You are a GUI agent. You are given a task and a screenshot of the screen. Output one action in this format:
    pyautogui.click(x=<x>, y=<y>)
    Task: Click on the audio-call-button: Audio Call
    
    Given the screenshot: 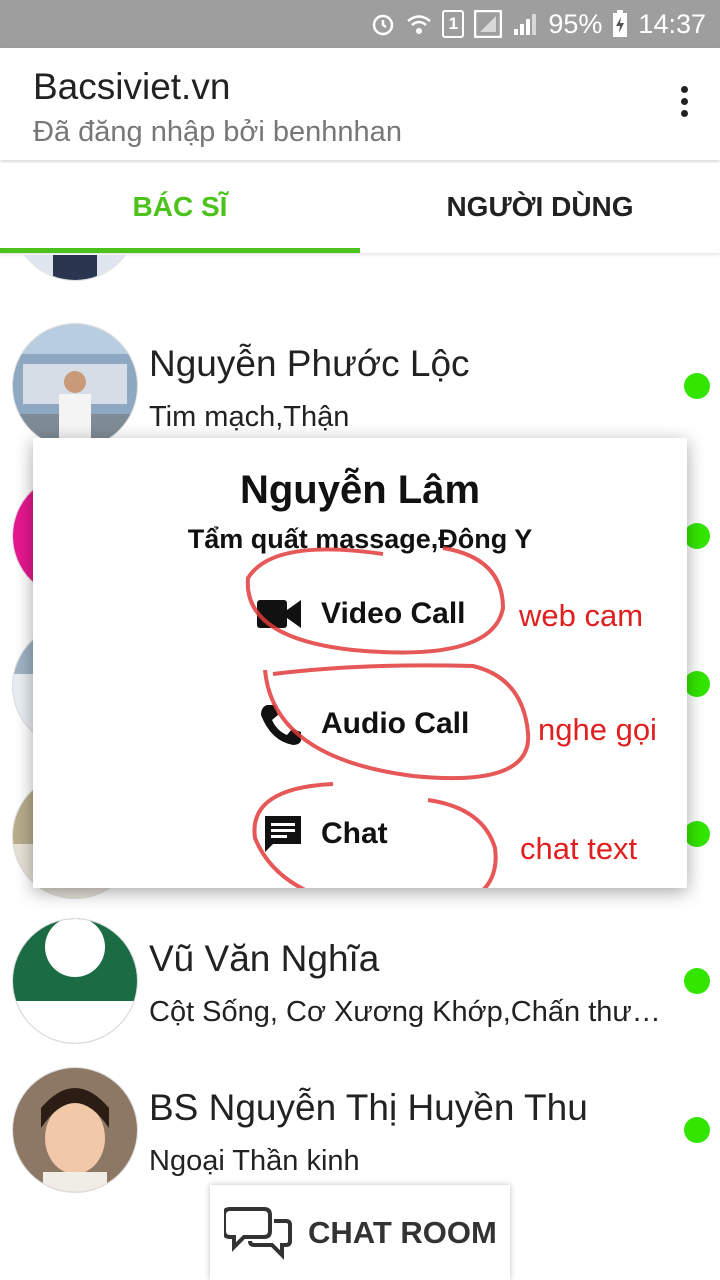 What is the action you would take?
    pyautogui.click(x=363, y=724)
    